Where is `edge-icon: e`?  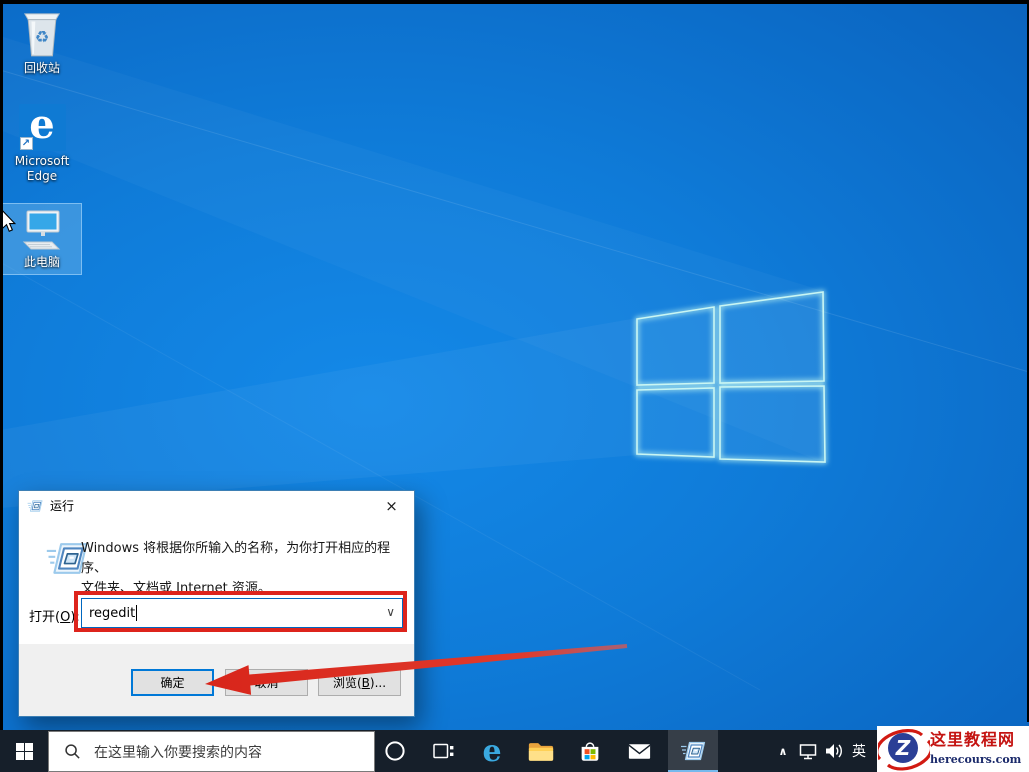
edge-icon: e is located at coordinates (491, 751).